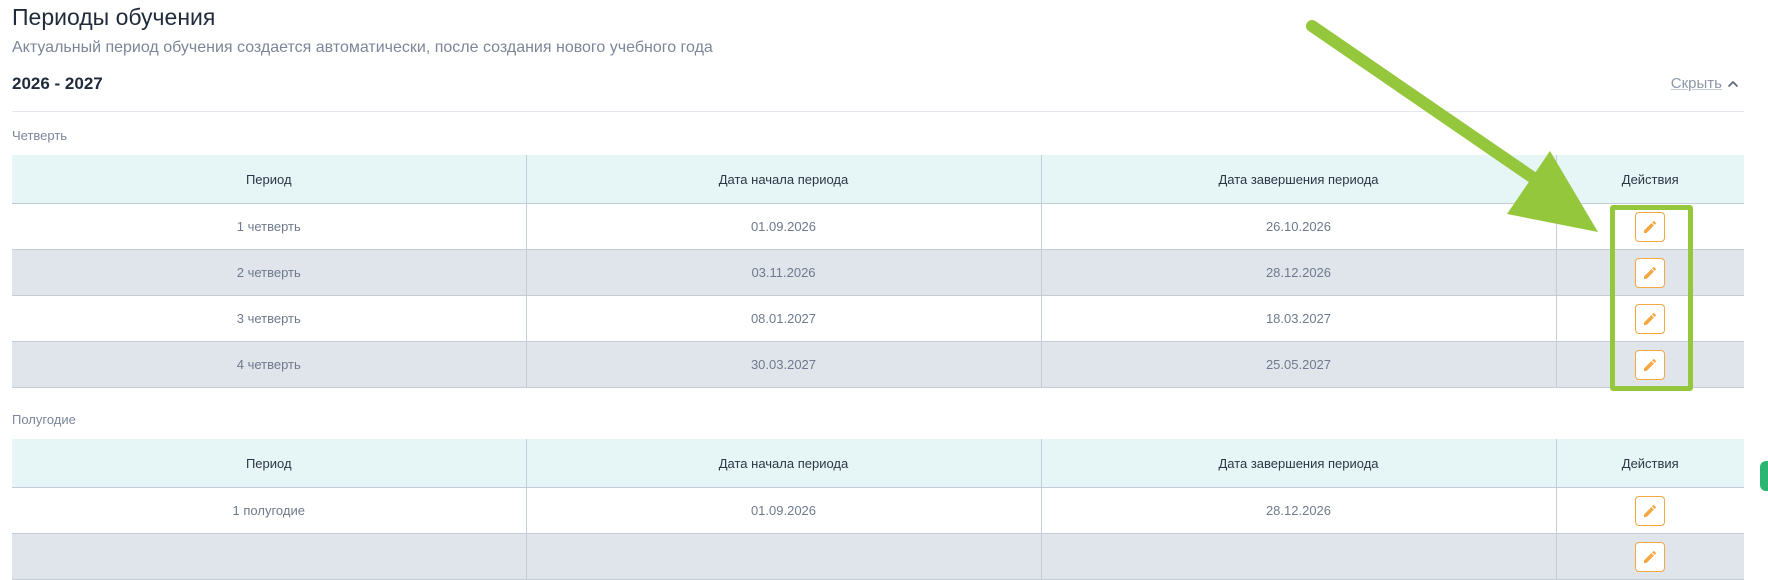 This screenshot has height=580, width=1768. Describe the element at coordinates (269, 556) in the screenshot. I see `period-cell` at that location.